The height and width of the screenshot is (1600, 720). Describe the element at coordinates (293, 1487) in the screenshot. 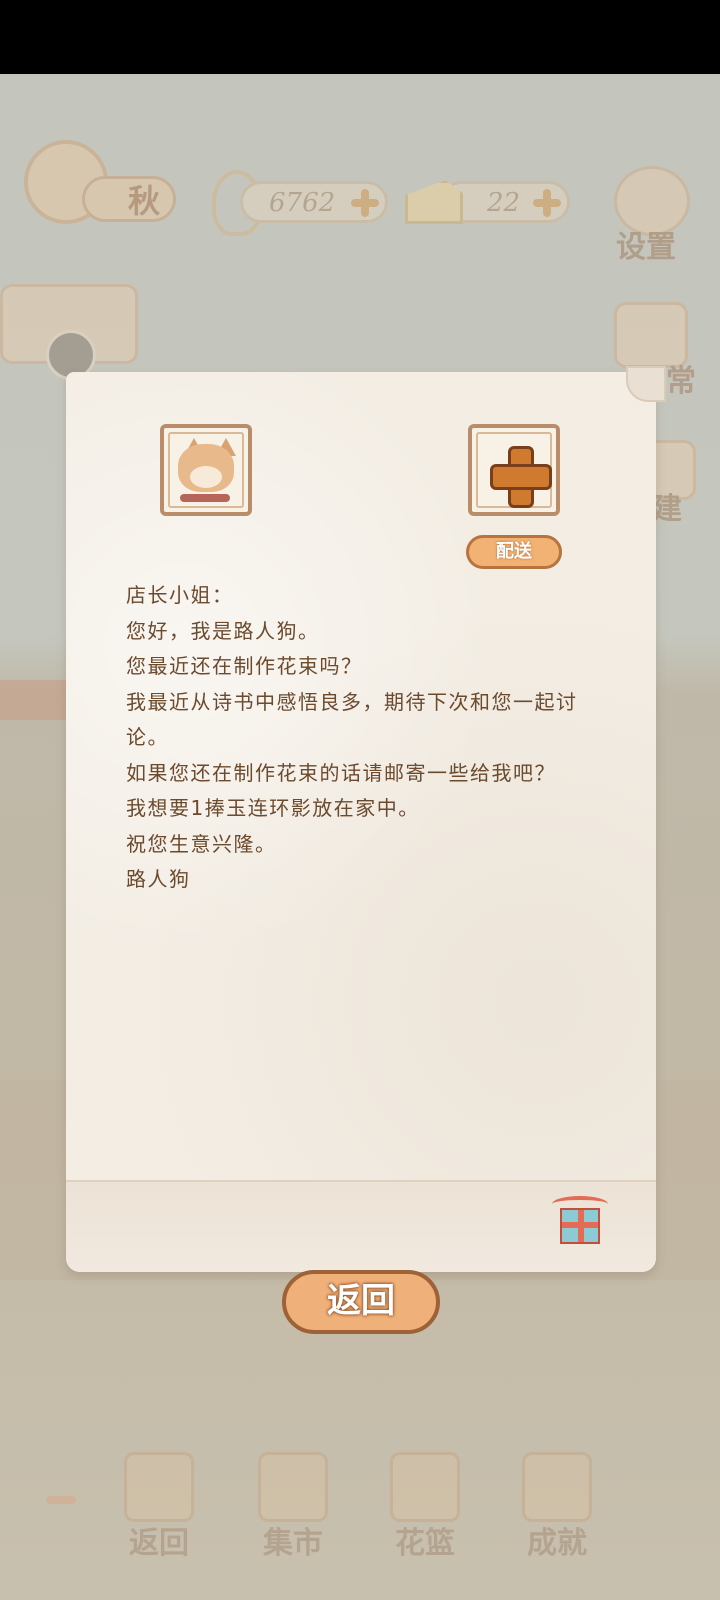

I see `market-stall-icon` at that location.